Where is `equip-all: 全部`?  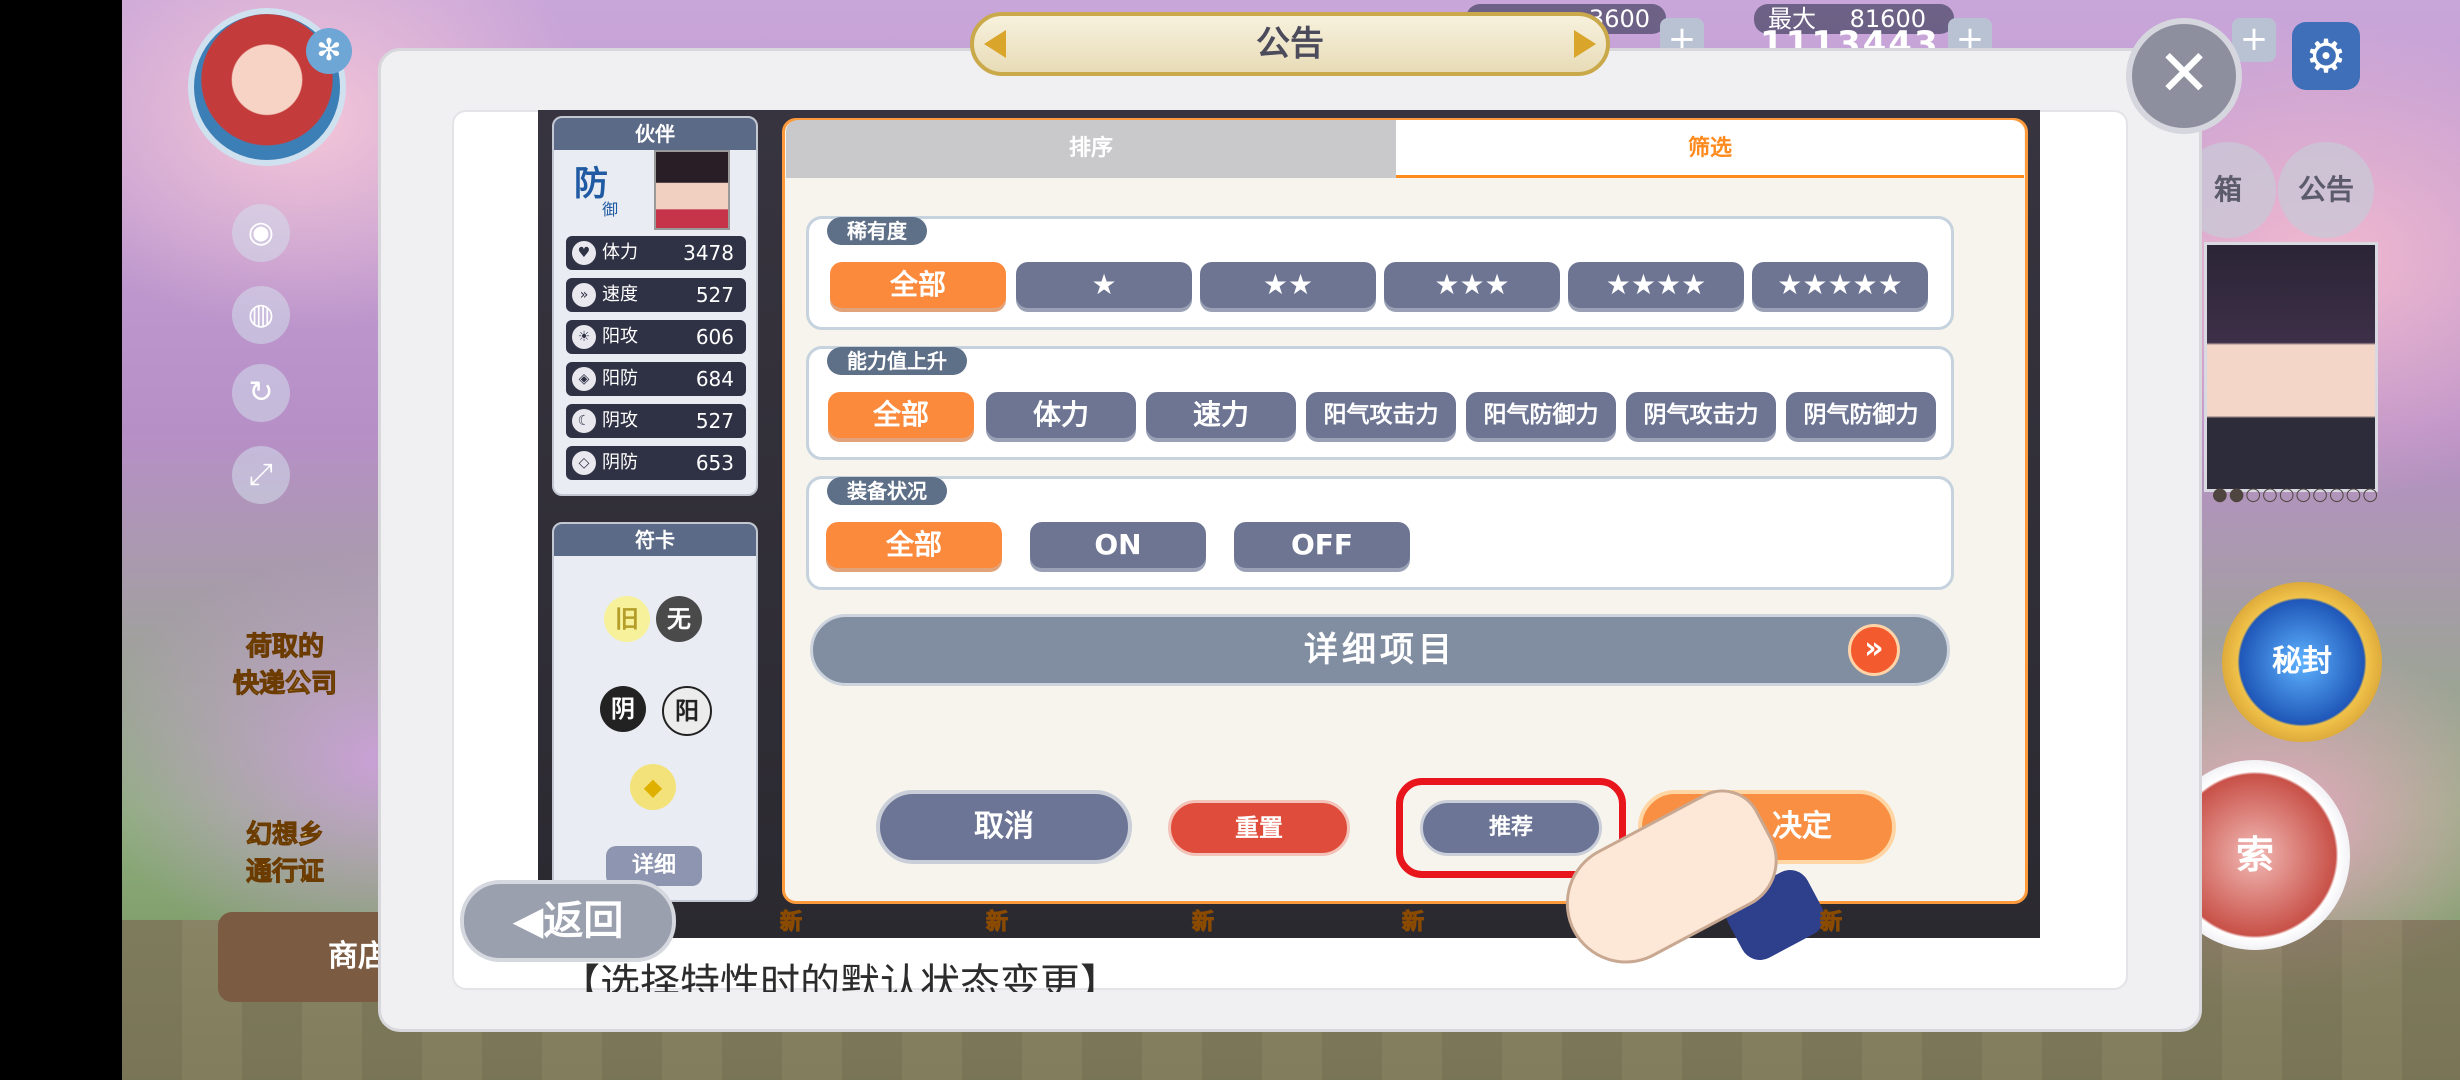 equip-all: 全部 is located at coordinates (914, 545).